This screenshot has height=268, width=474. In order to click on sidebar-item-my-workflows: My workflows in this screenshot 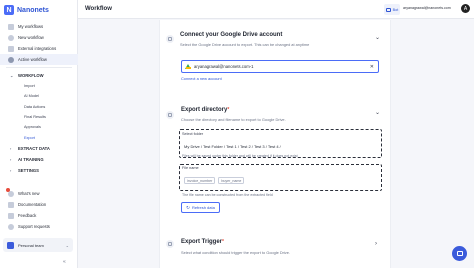, I will do `click(39, 26)`.